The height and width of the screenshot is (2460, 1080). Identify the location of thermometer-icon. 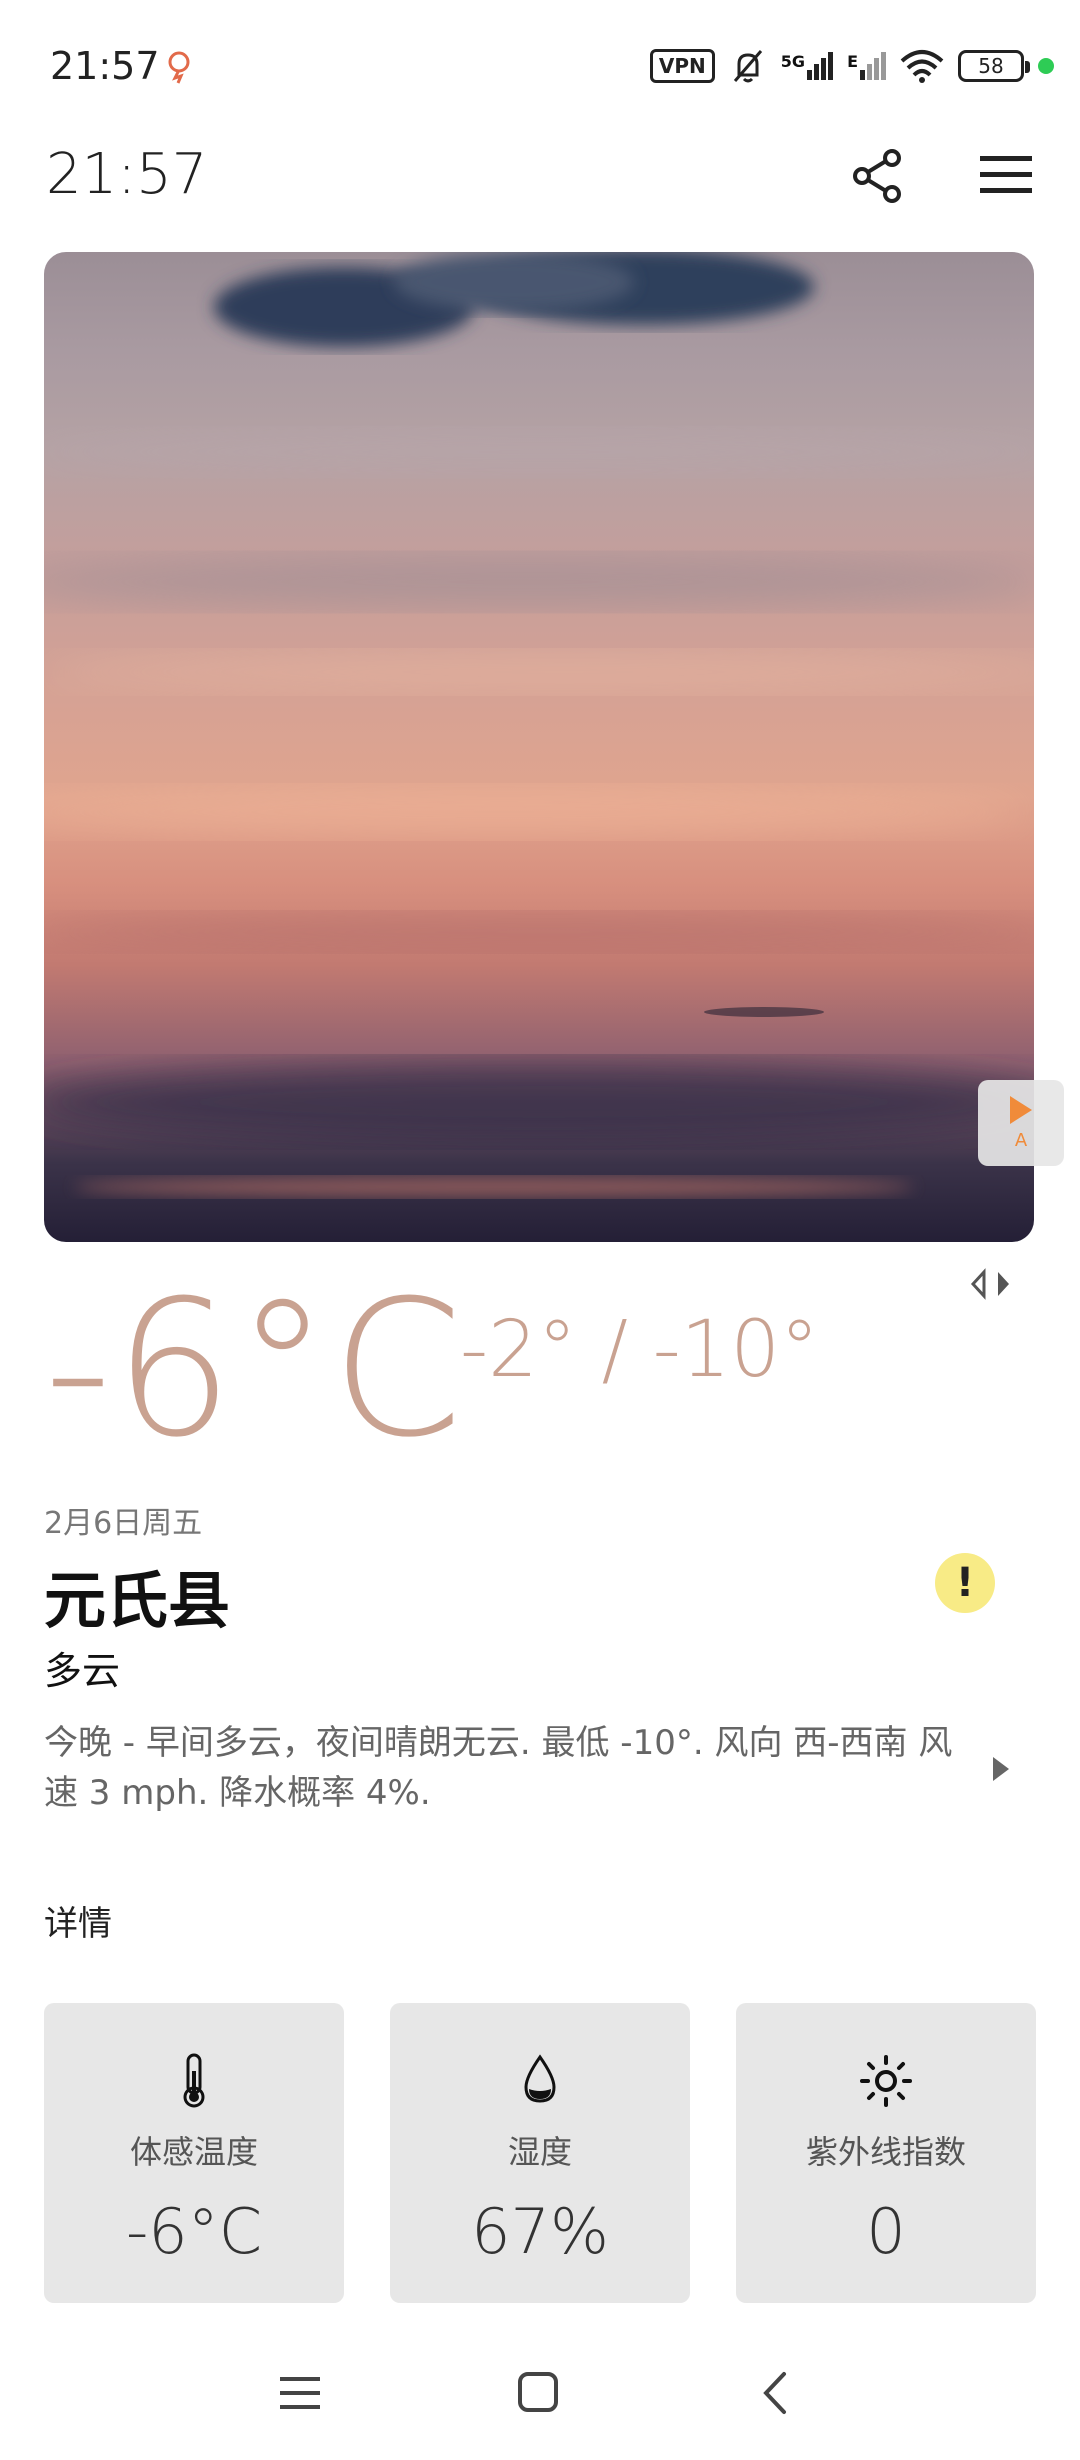
(194, 2080).